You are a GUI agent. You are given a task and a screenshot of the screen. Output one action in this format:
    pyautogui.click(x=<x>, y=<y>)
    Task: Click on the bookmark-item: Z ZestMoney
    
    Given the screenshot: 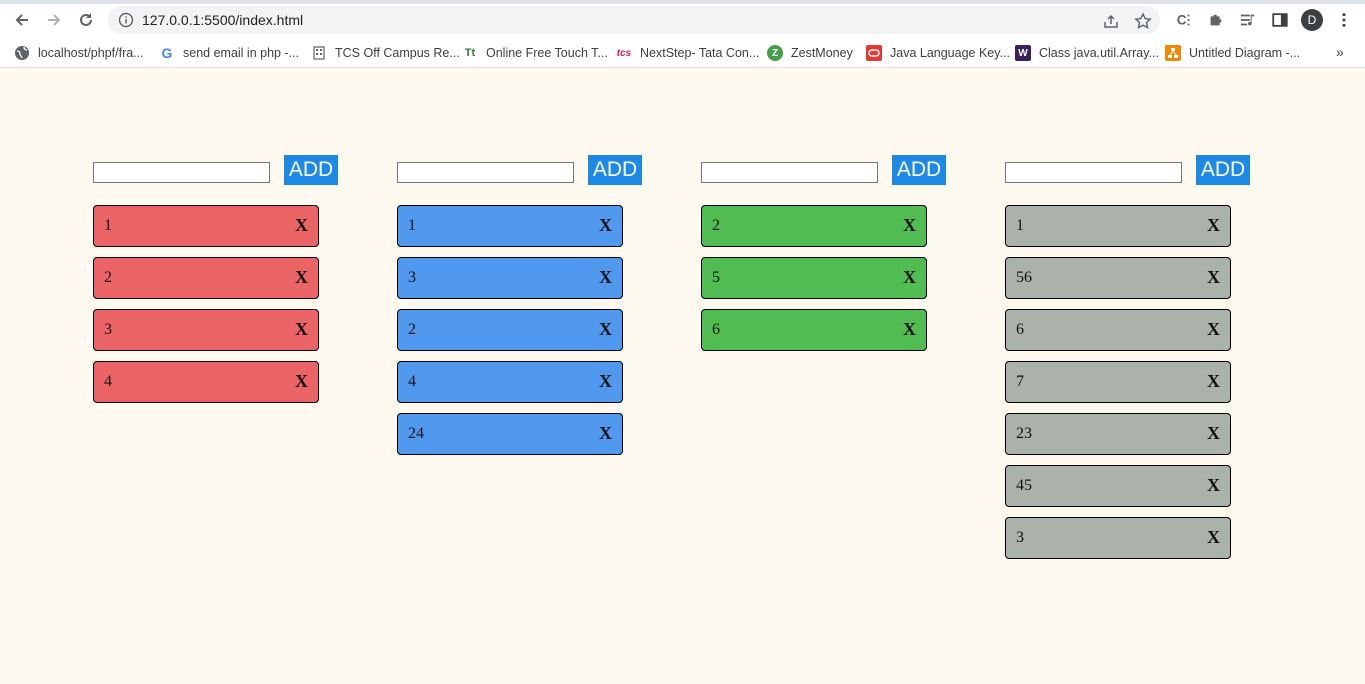 What is the action you would take?
    pyautogui.click(x=810, y=53)
    